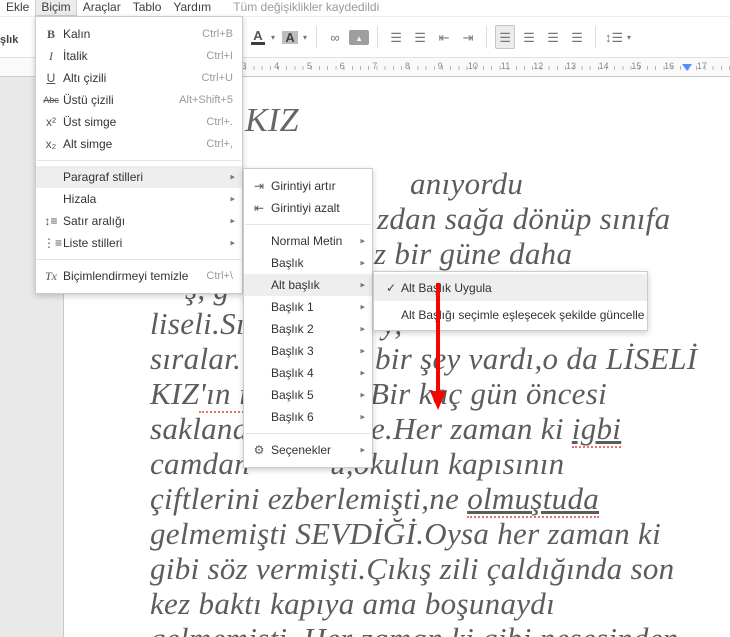  Describe the element at coordinates (308, 241) in the screenshot. I see `menu-item-normal-text: Normal Metin ▸` at that location.